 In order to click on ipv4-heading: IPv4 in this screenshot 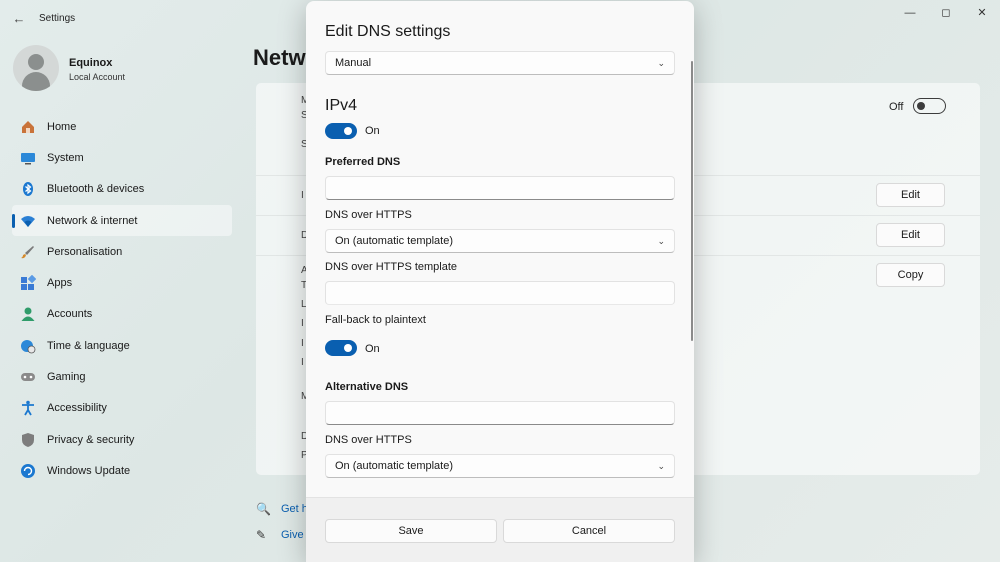, I will do `click(341, 105)`.